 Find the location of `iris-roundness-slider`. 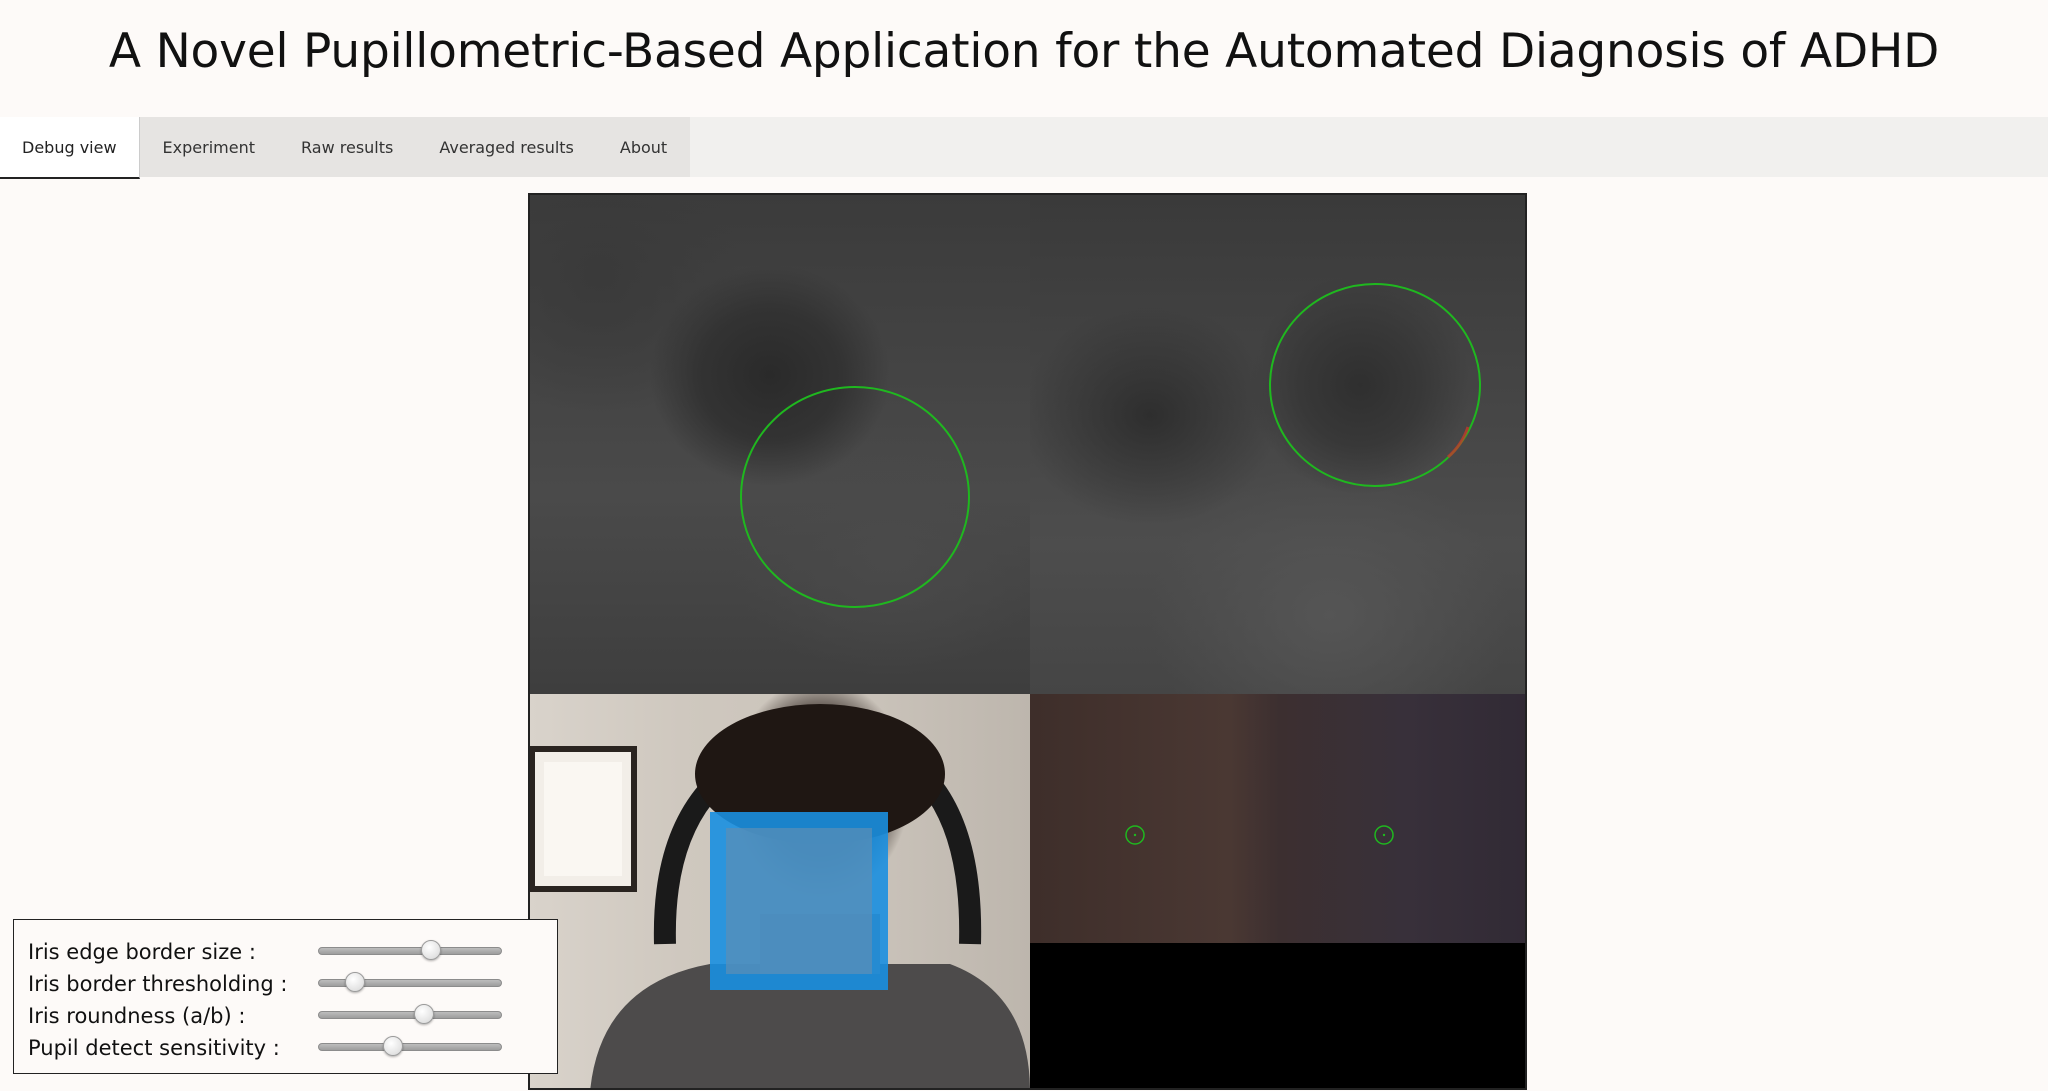

iris-roundness-slider is located at coordinates (410, 1014).